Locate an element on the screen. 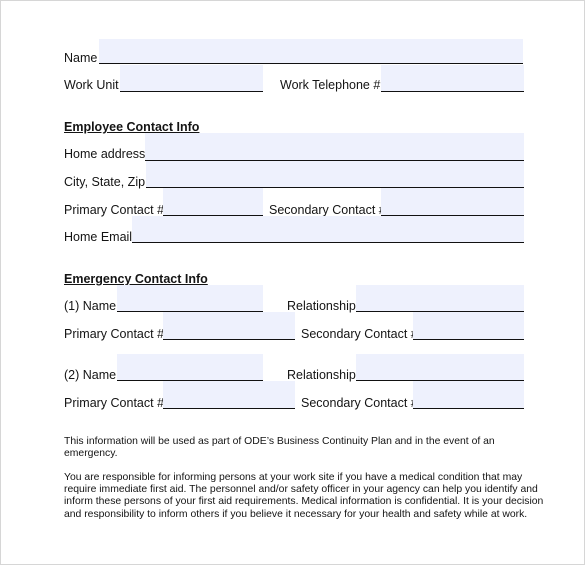  emergency-1-secondary-contact-label: Secondary Contact # is located at coordinates (359, 334).